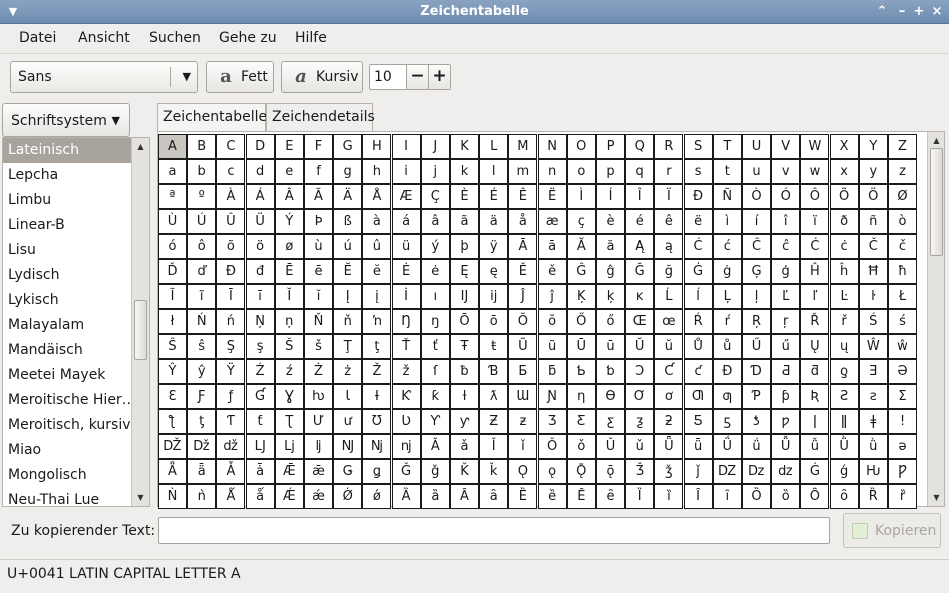 The image size is (949, 593). Describe the element at coordinates (494, 396) in the screenshot. I see `char-cell: ƛ` at that location.